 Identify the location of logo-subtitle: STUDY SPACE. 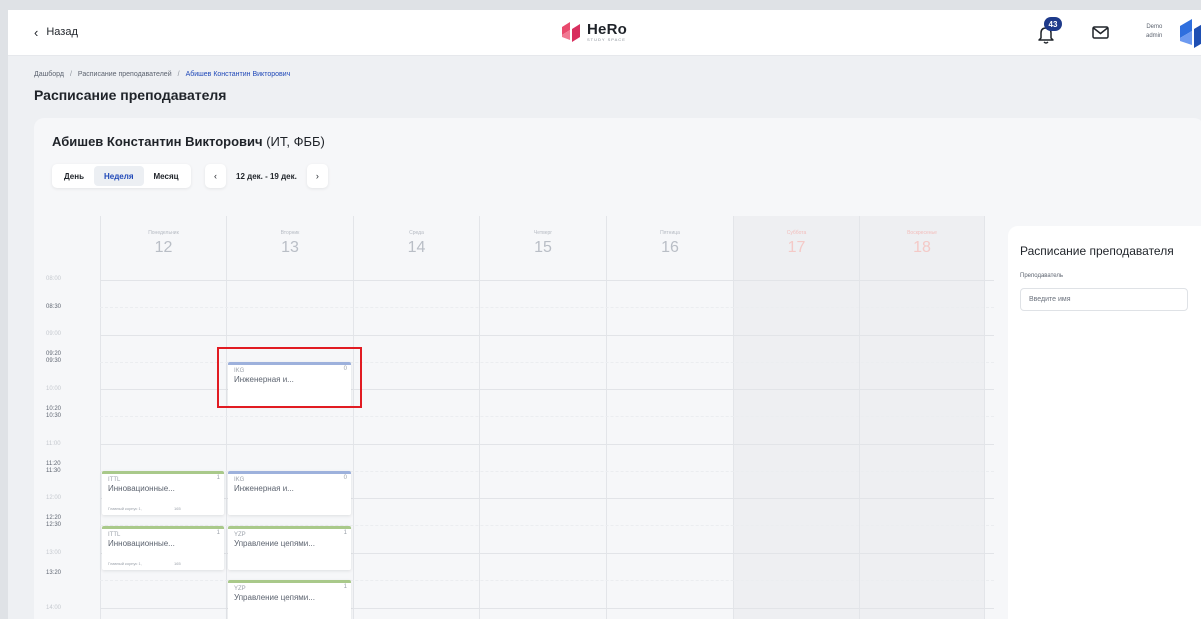
(606, 39).